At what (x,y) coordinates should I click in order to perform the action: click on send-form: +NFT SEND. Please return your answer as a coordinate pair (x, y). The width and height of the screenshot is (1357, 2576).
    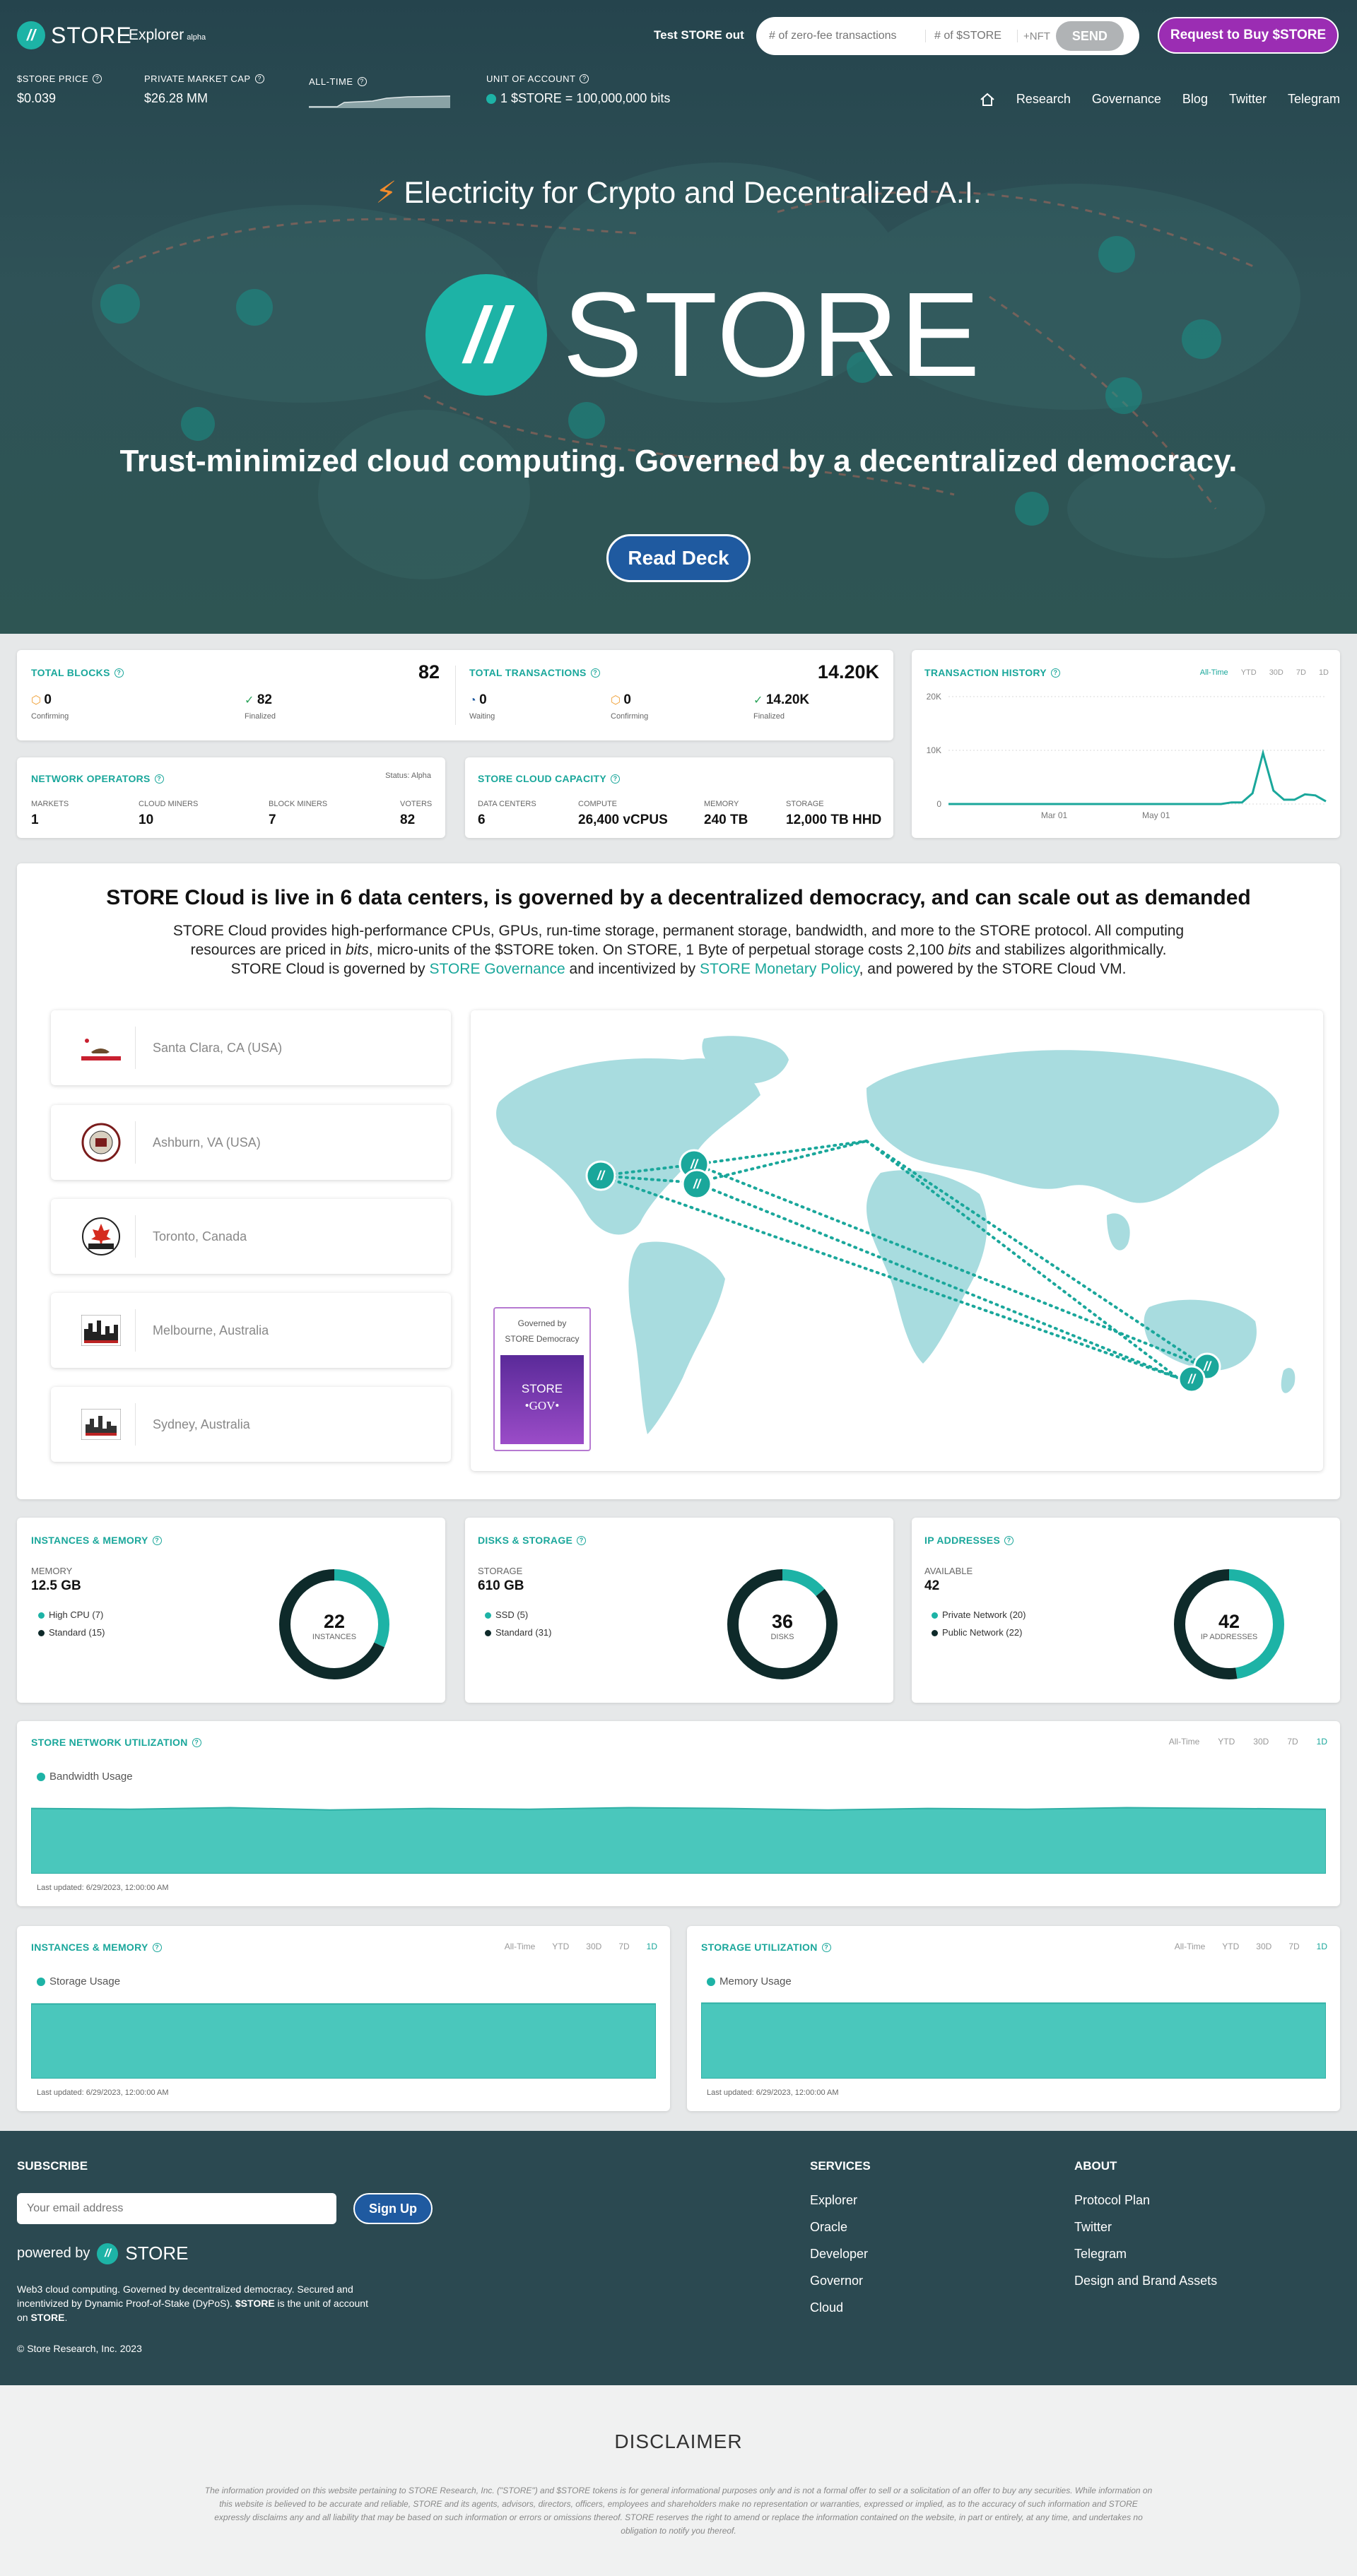
    Looking at the image, I should click on (947, 36).